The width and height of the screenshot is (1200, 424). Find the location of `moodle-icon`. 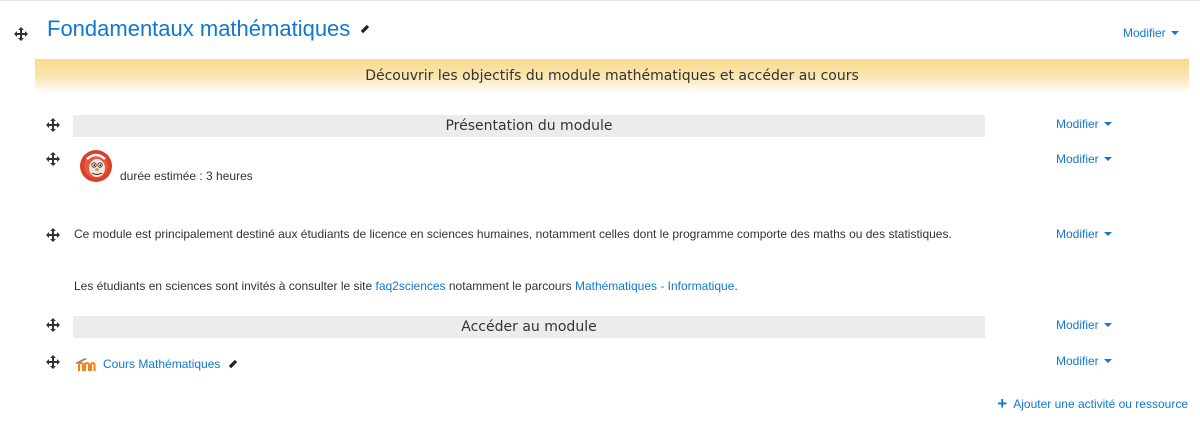

moodle-icon is located at coordinates (85, 364).